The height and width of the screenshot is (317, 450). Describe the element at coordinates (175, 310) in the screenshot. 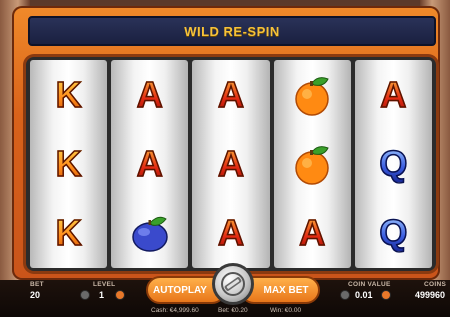

I see `cash-text: Cash: €4,999.60` at that location.